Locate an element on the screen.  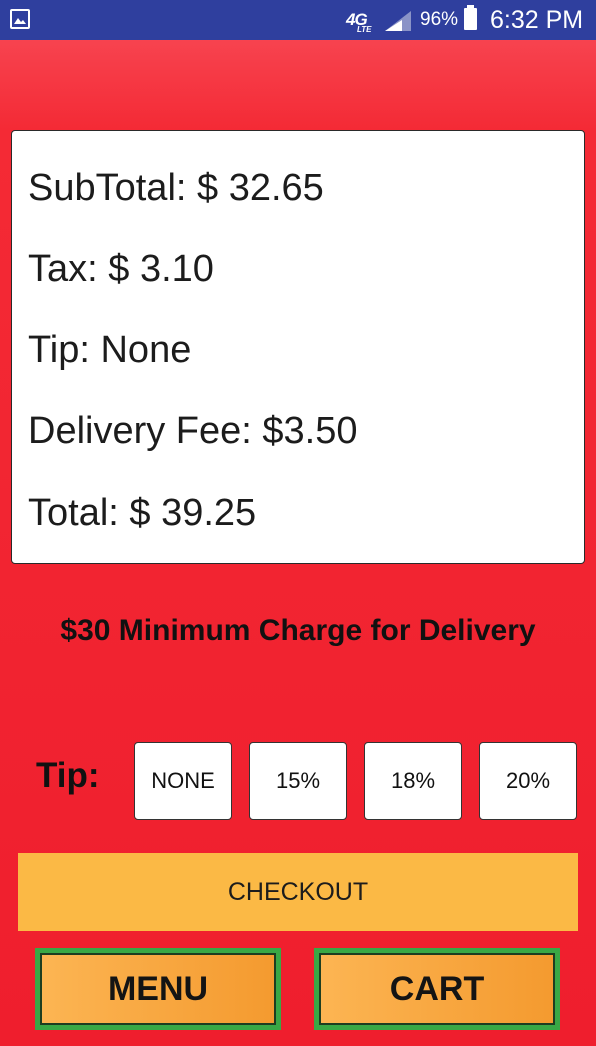
tip-20-button: 20% is located at coordinates (528, 781).